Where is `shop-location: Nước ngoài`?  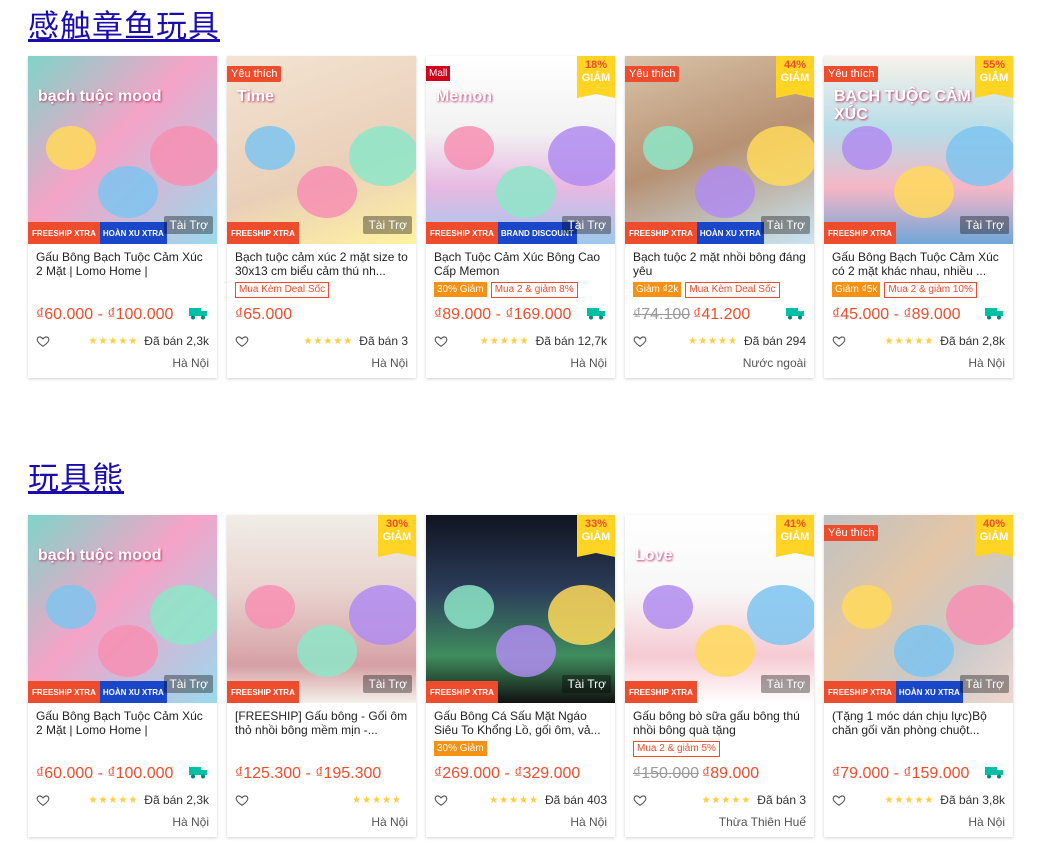 shop-location: Nước ngoài is located at coordinates (774, 363).